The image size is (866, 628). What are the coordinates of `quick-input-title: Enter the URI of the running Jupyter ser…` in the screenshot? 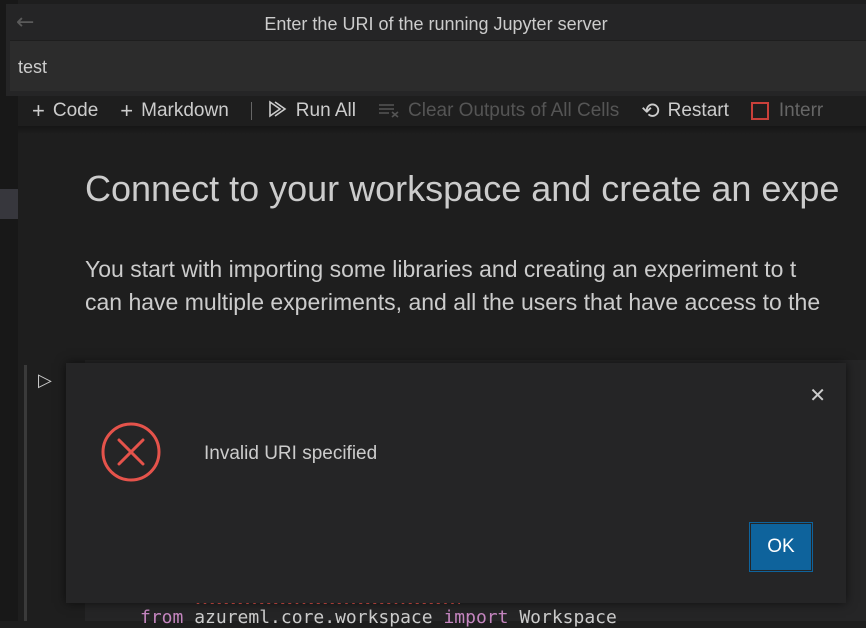 It's located at (436, 24).